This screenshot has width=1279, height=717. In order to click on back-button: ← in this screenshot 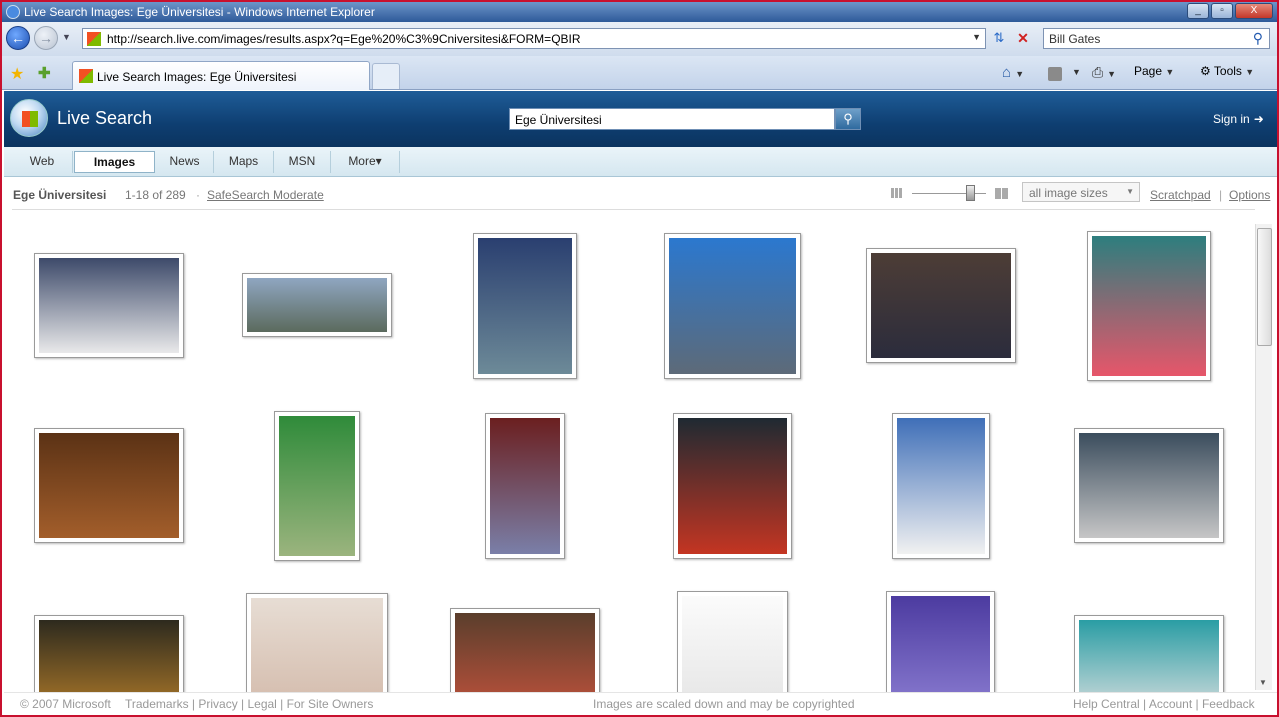, I will do `click(18, 38)`.